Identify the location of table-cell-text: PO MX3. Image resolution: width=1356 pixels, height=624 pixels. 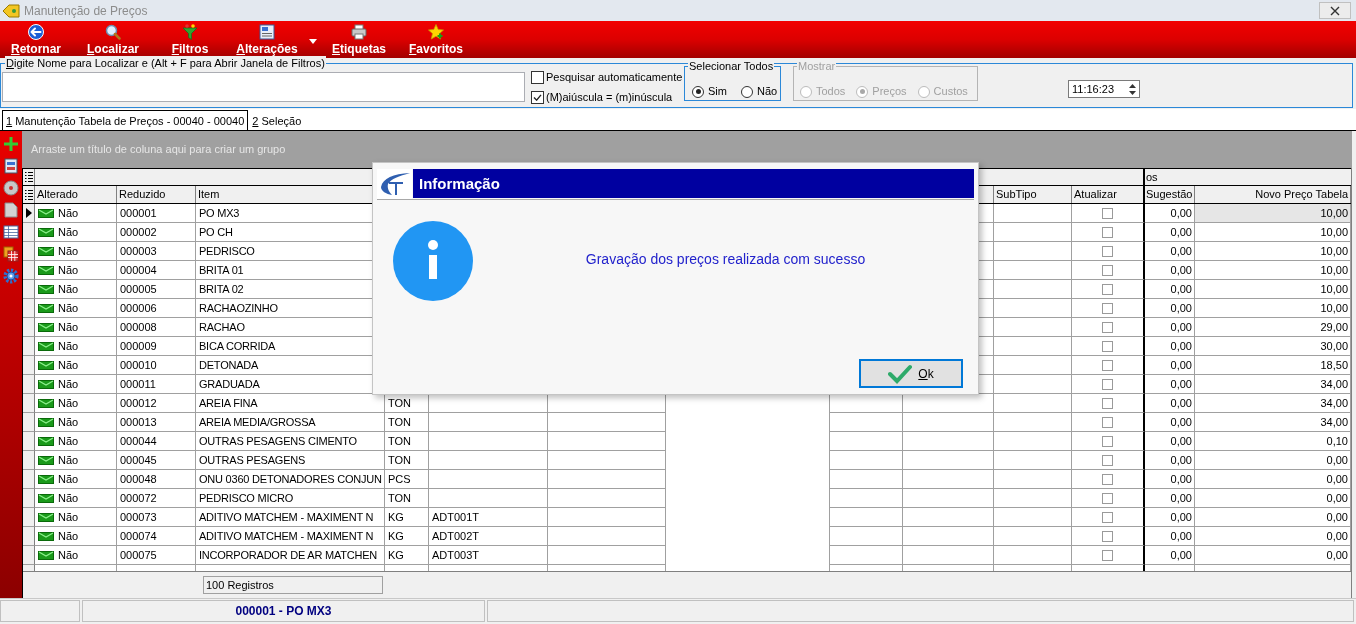
(219, 213).